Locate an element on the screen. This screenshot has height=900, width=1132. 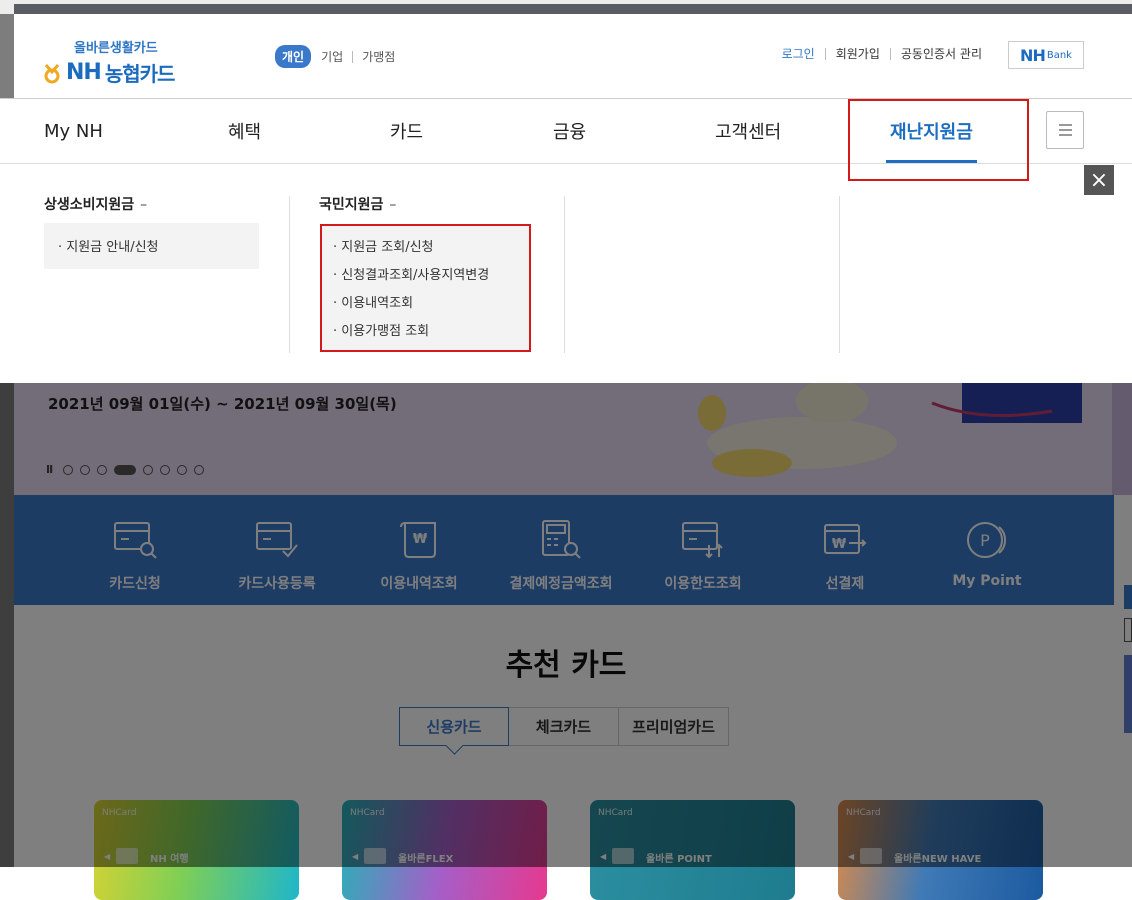
quick-card-apply: 카드신청 is located at coordinates (135, 550).